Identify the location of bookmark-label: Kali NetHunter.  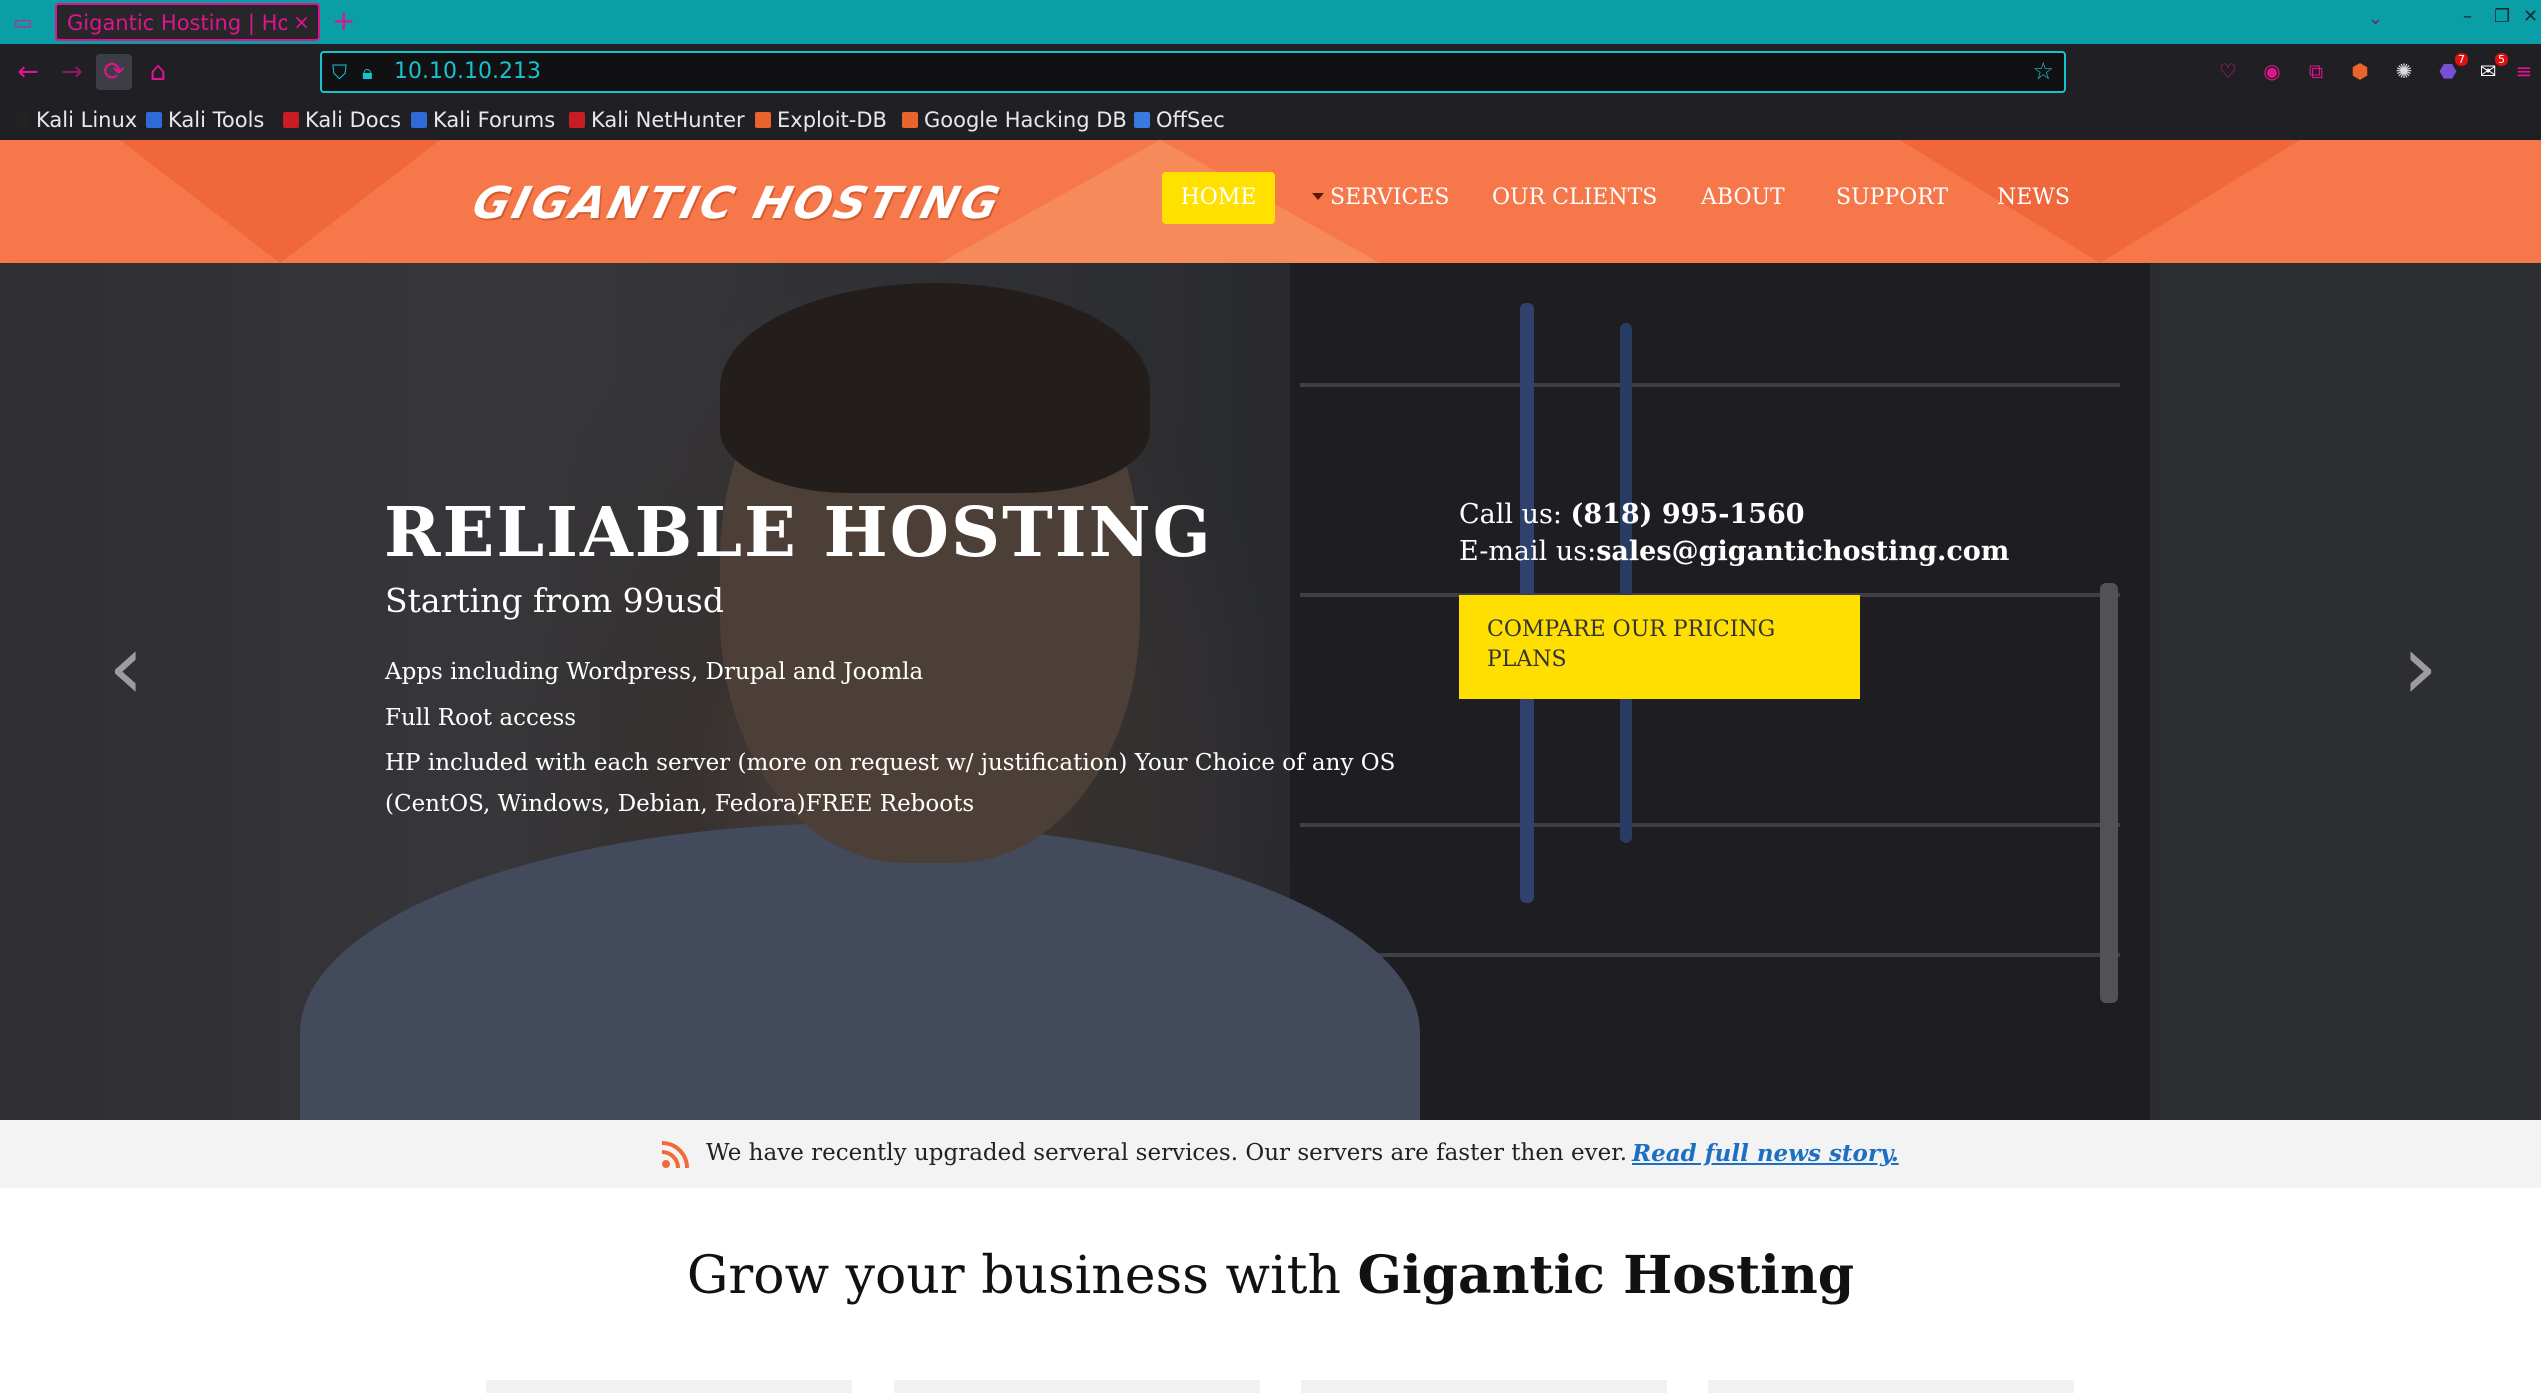
(668, 120).